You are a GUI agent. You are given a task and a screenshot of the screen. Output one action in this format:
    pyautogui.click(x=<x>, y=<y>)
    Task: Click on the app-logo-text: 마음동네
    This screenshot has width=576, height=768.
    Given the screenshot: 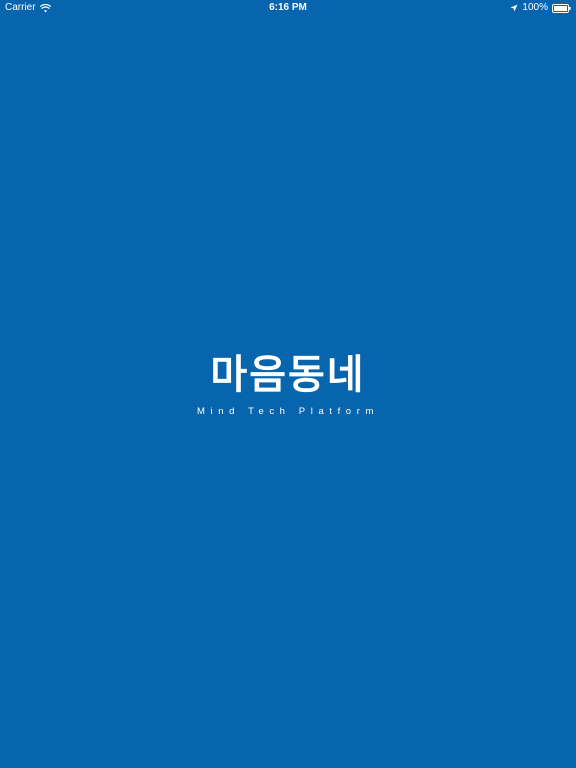 What is the action you would take?
    pyautogui.click(x=288, y=375)
    